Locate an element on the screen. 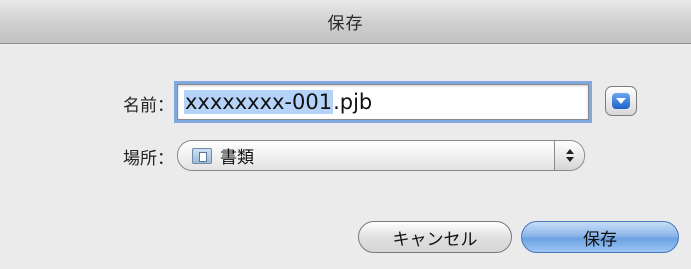 Image resolution: width=691 pixels, height=269 pixels. name-label: 名前： is located at coordinates (148, 106).